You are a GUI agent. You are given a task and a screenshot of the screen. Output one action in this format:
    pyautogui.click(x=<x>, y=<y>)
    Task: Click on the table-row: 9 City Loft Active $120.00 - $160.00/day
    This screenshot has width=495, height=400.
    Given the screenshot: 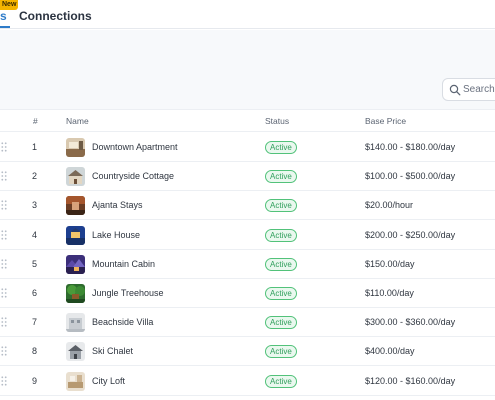 What is the action you would take?
    pyautogui.click(x=247, y=381)
    